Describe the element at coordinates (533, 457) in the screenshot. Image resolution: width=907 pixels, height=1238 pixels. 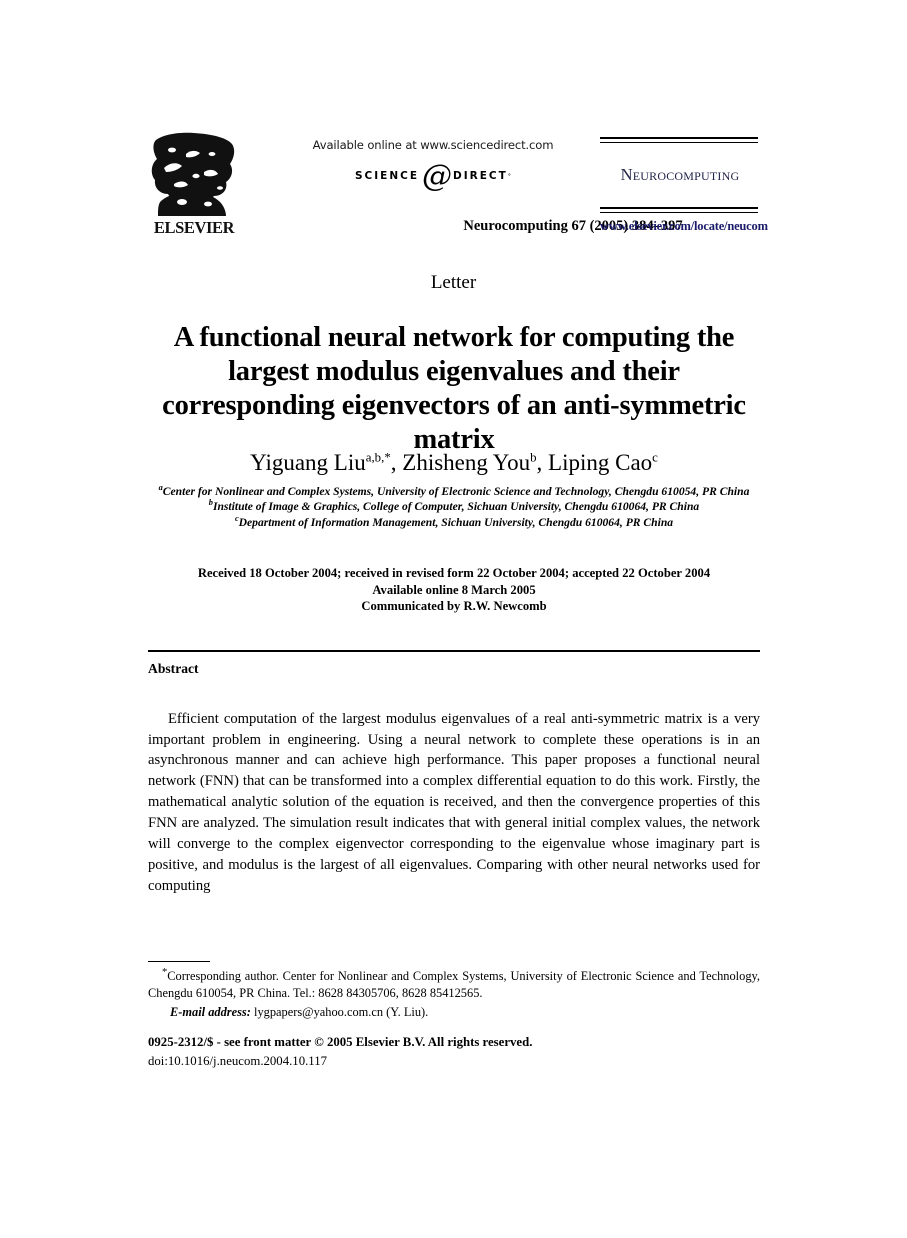
I see `author-2-marks: b` at that location.